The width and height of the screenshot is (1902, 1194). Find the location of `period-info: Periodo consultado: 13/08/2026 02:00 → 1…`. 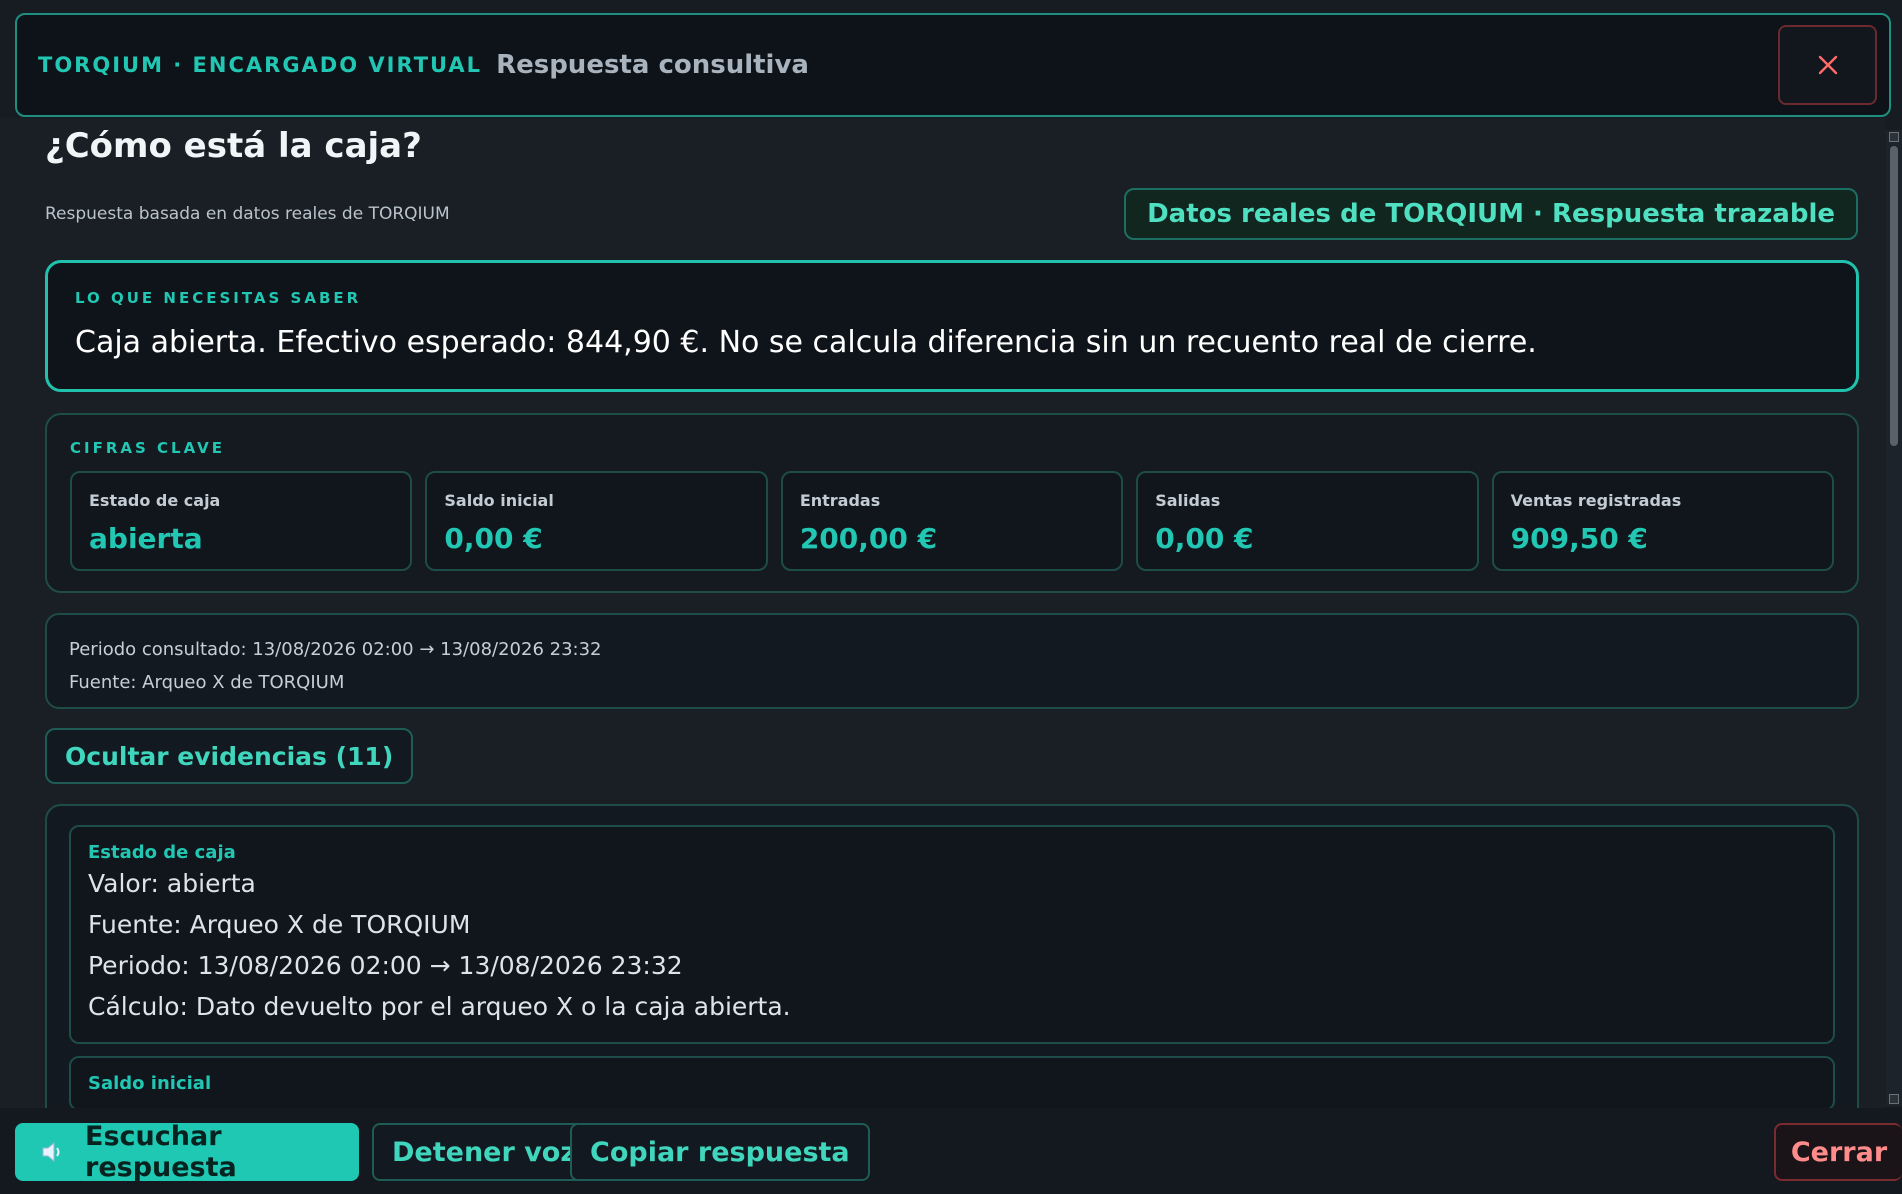

period-info: Periodo consultado: 13/08/2026 02:00 → 1… is located at coordinates (952, 661).